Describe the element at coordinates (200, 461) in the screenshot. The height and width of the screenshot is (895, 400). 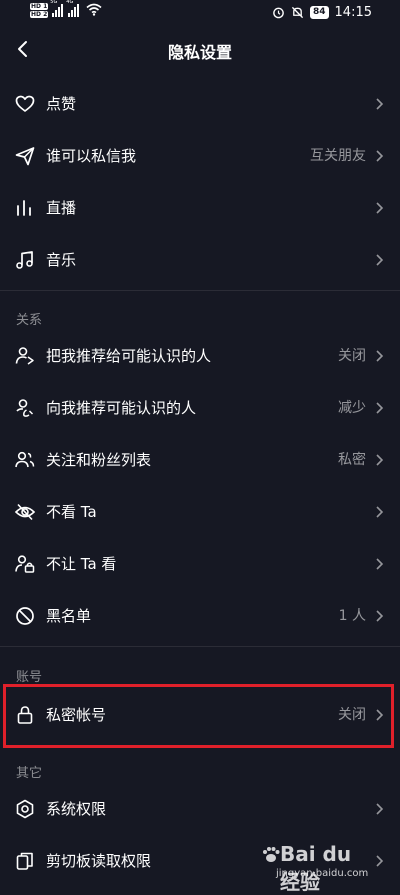
I see `row-follow-fans-list: 关注和粉丝列表 私密` at that location.